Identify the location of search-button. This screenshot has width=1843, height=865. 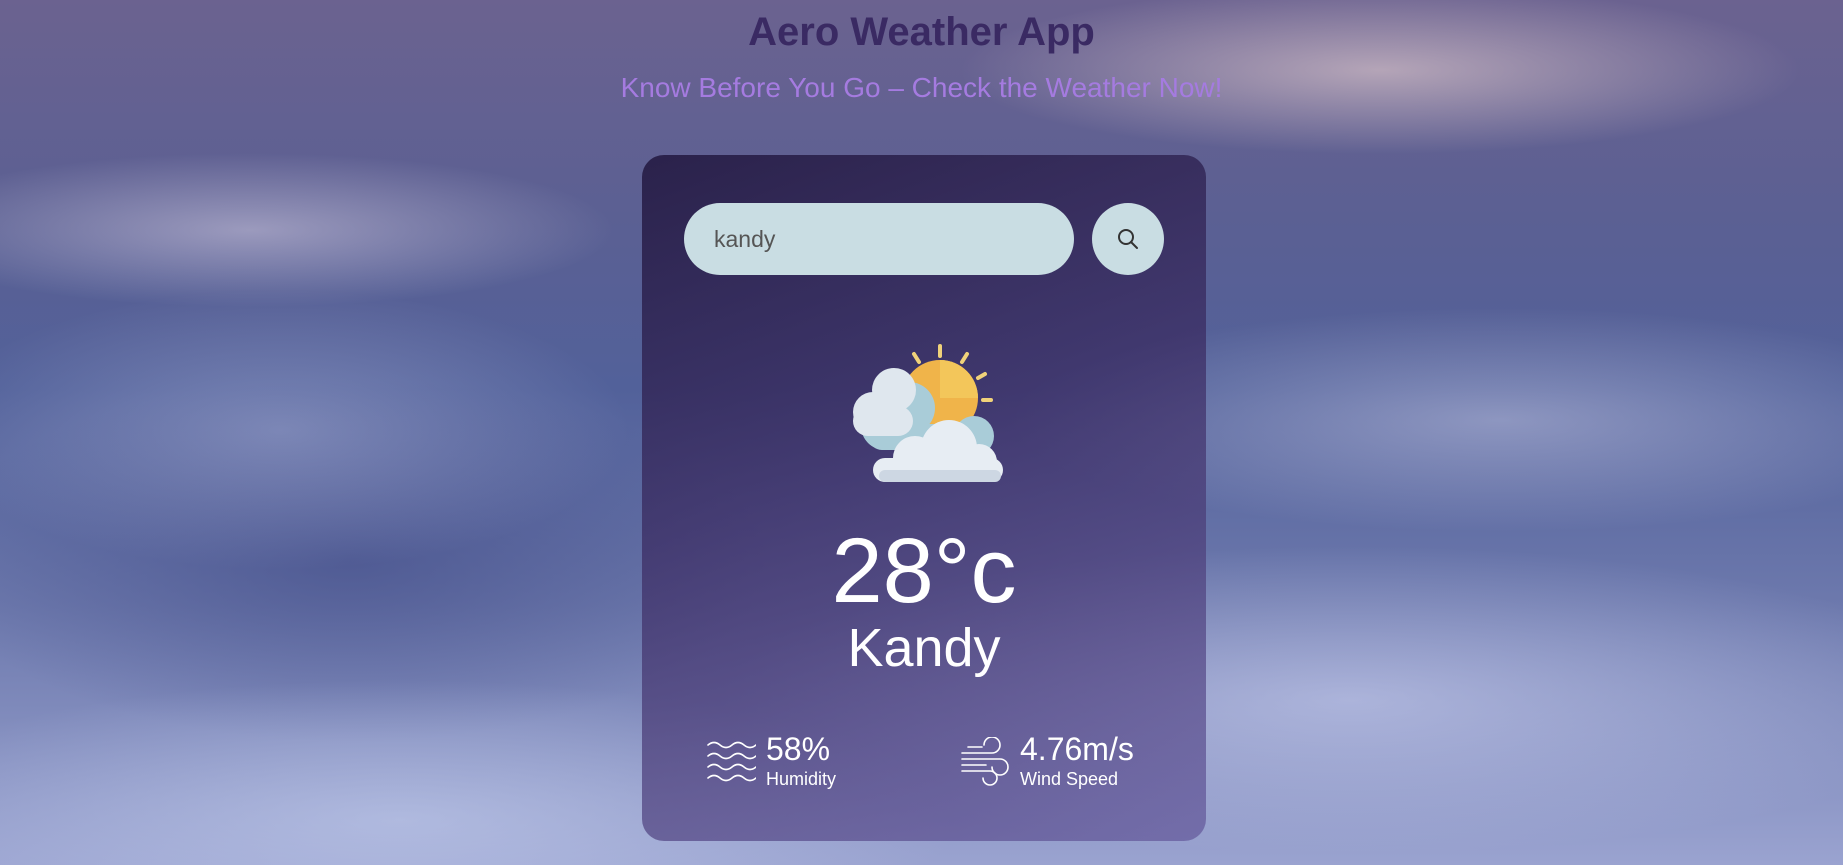
(1128, 239).